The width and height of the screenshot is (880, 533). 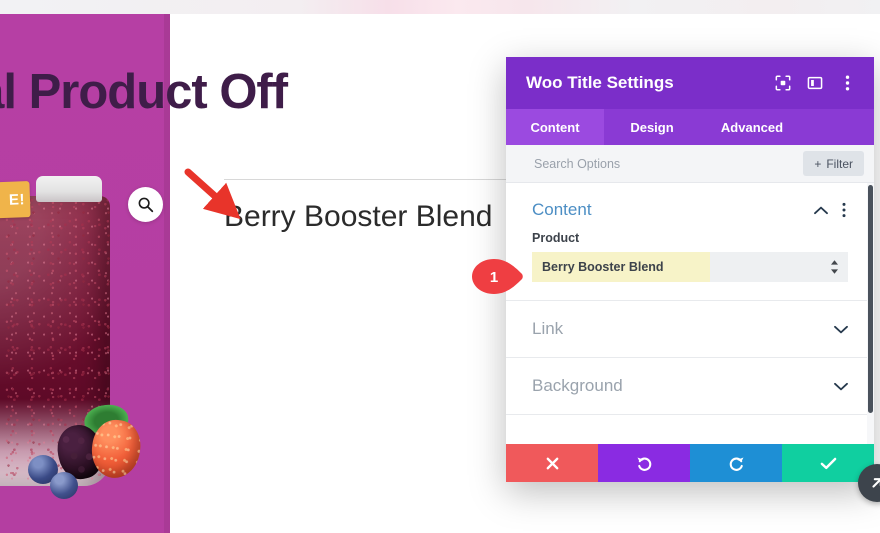 What do you see at coordinates (818, 163) in the screenshot?
I see `plus-icon: +` at bounding box center [818, 163].